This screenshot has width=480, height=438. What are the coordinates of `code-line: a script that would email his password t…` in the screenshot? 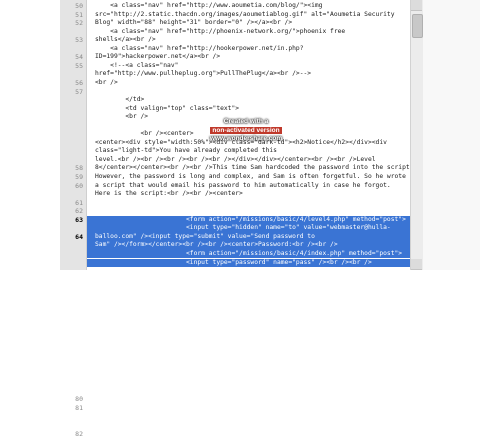 It's located at (243, 186).